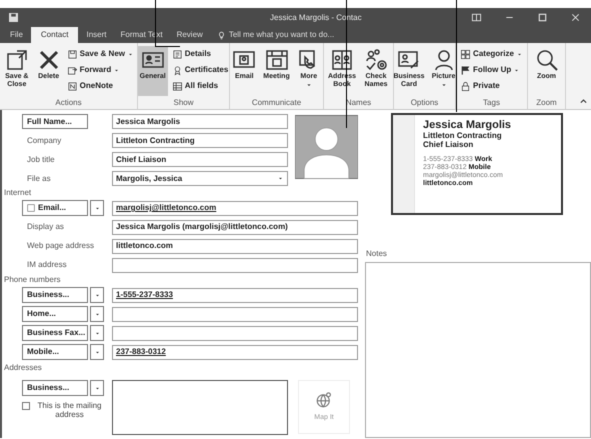 Image resolution: width=591 pixels, height=439 pixels. Describe the element at coordinates (16, 60) in the screenshot. I see `save-close-icon` at that location.